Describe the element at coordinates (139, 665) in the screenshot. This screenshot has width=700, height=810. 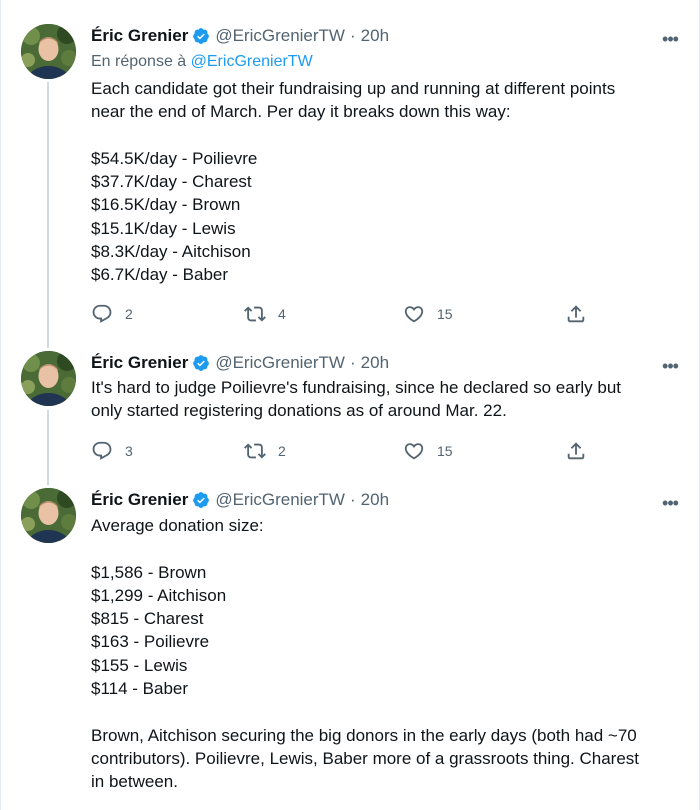
I see `text-line: $155 - Lewis` at that location.